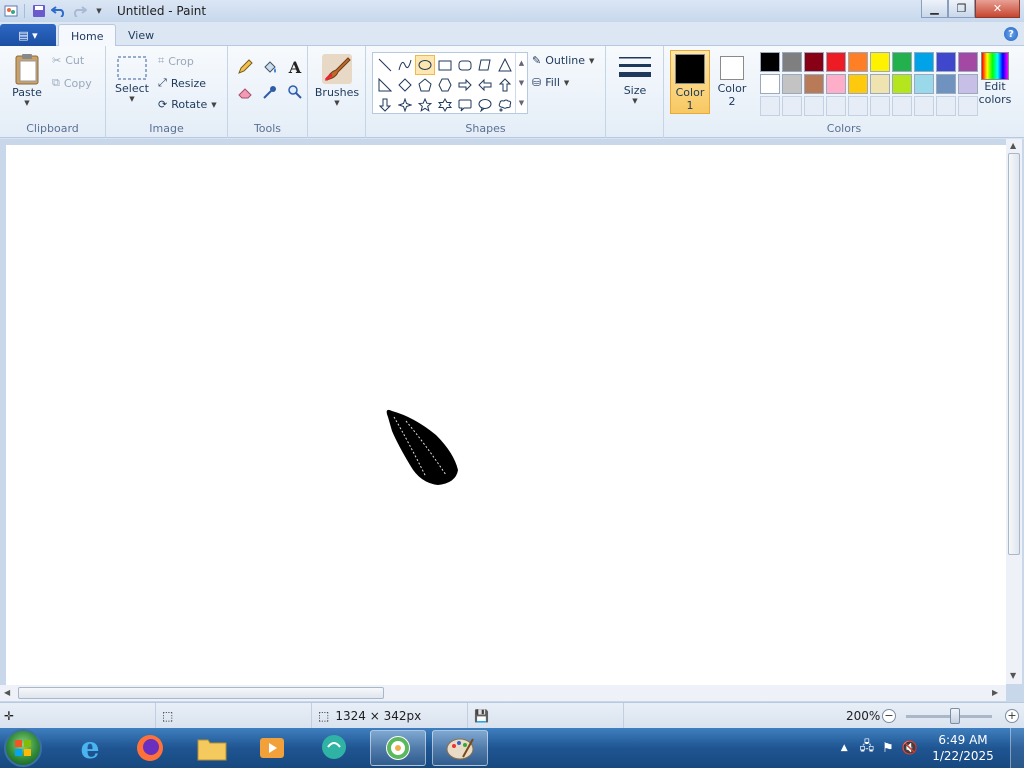 The width and height of the screenshot is (1024, 768). Describe the element at coordinates (445, 85) in the screenshot. I see `hexagon-shape-icon` at that location.